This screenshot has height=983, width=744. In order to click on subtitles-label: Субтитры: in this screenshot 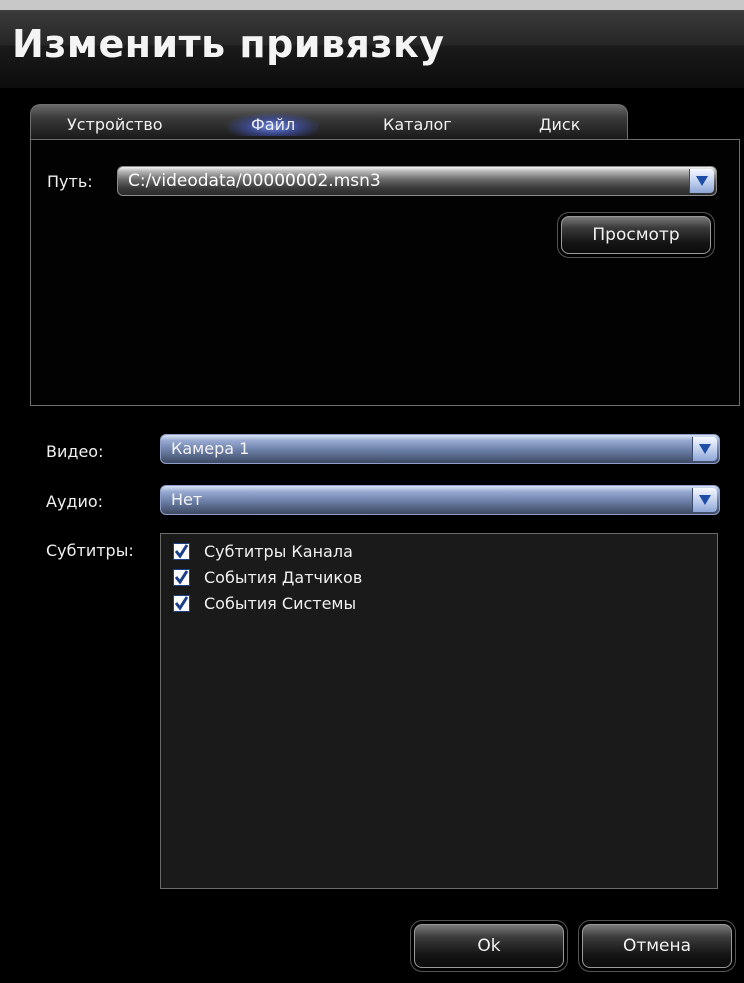, I will do `click(90, 550)`.